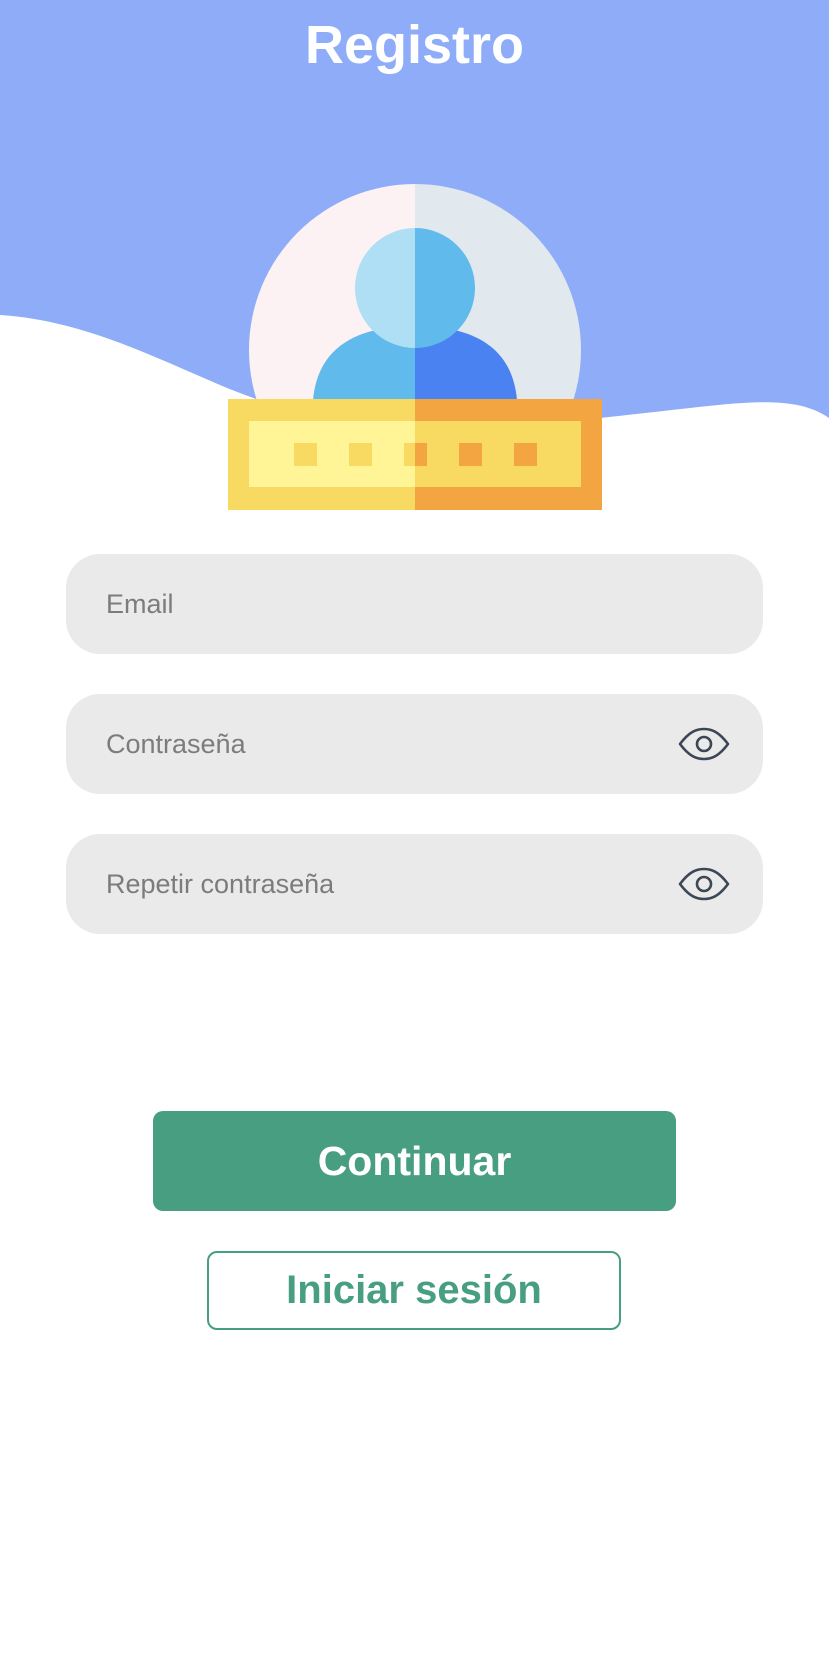 The image size is (829, 1670). I want to click on password-input, so click(391, 744).